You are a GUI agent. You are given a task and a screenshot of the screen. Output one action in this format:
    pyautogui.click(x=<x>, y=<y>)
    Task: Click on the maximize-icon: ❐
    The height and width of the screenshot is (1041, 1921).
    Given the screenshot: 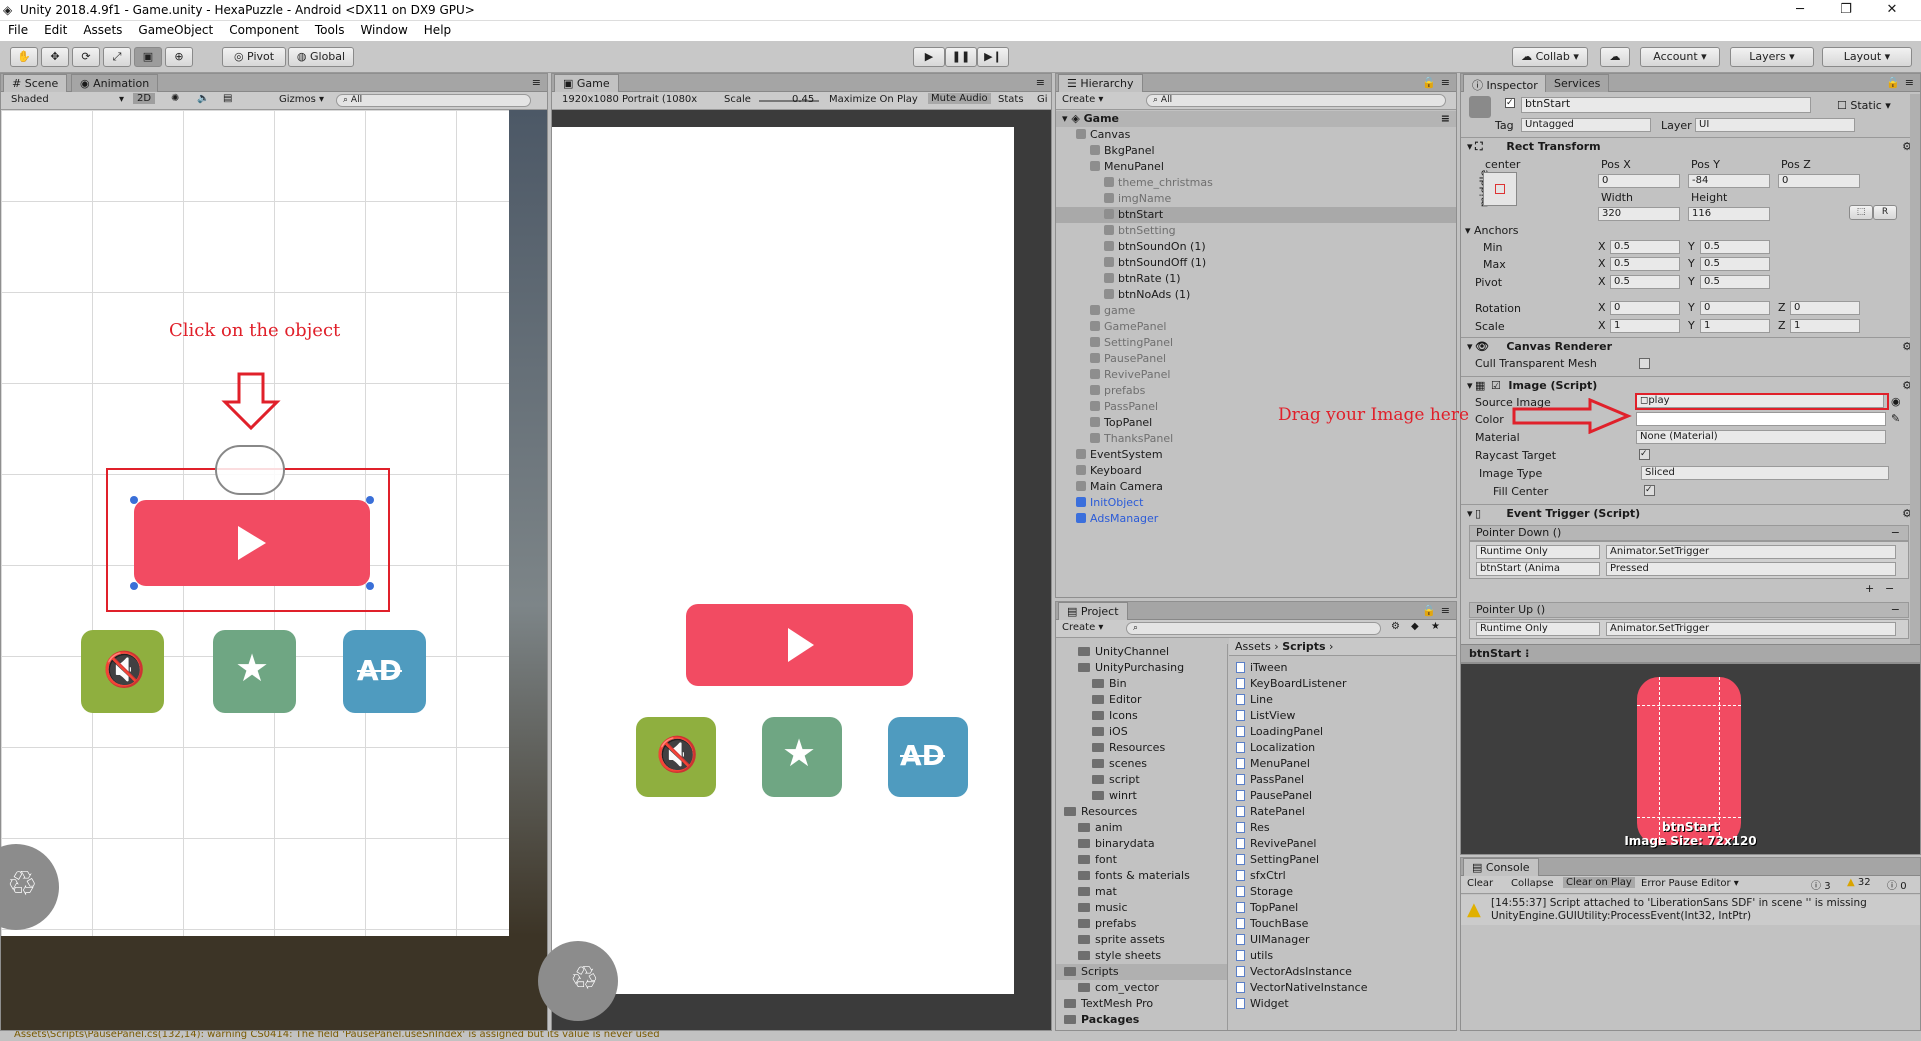 What is the action you would take?
    pyautogui.click(x=1846, y=10)
    